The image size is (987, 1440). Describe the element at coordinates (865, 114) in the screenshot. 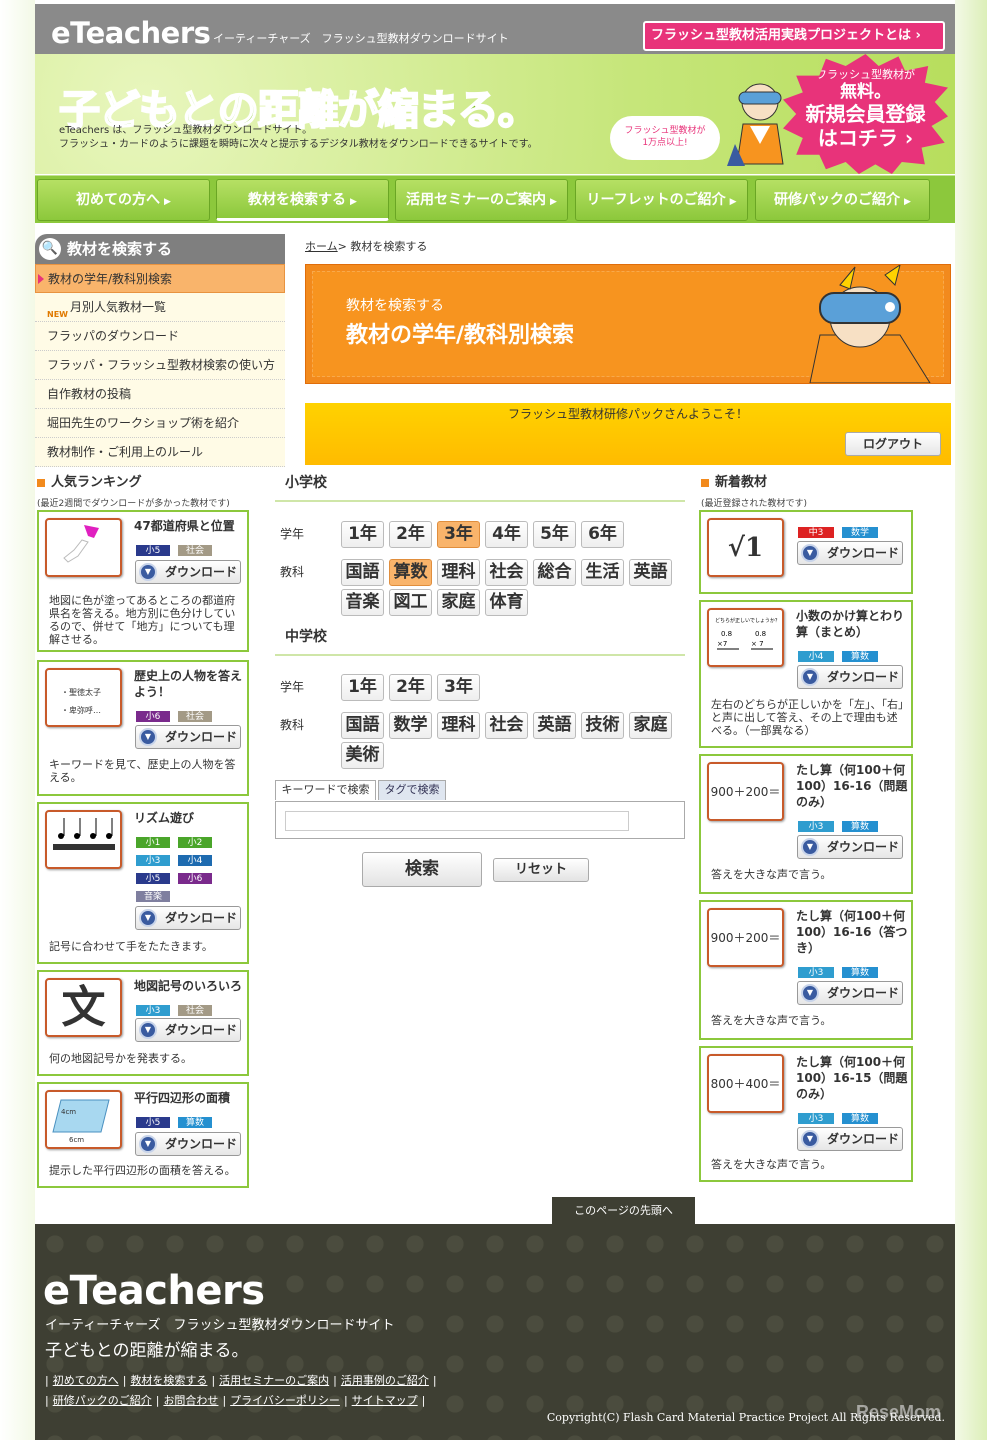

I see `register-starburst: フラッシュ型教材が 無料。 新規会員登録 はコチラ ›` at that location.